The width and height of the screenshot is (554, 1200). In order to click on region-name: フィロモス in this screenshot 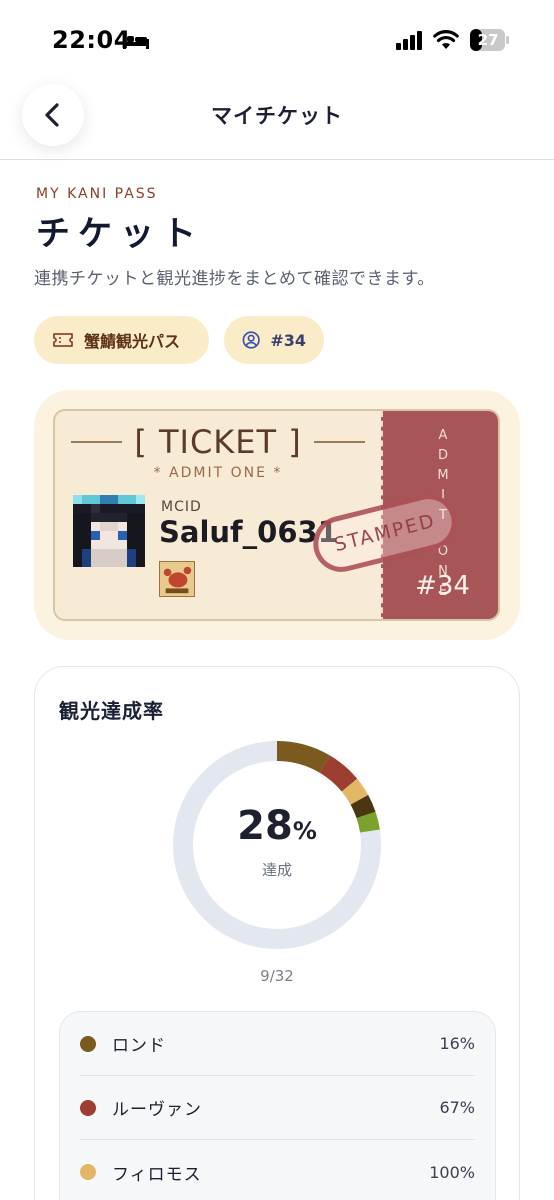, I will do `click(157, 1174)`.